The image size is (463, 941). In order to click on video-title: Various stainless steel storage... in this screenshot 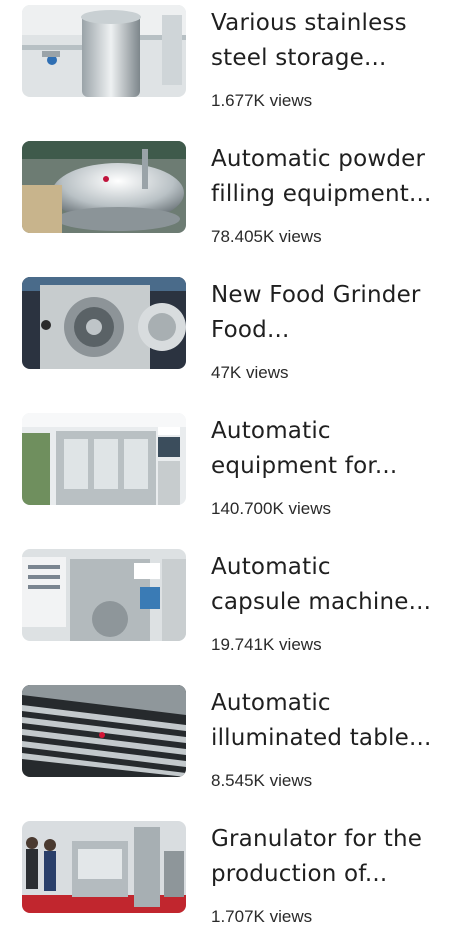, I will do `click(331, 41)`.